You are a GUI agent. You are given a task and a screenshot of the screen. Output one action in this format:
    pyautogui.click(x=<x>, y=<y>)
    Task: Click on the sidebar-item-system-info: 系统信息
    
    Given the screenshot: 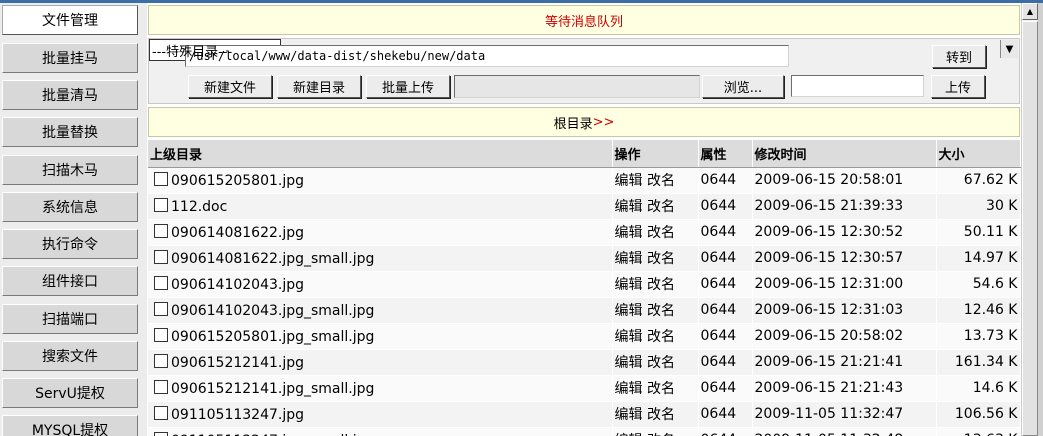 What is the action you would take?
    pyautogui.click(x=70, y=207)
    